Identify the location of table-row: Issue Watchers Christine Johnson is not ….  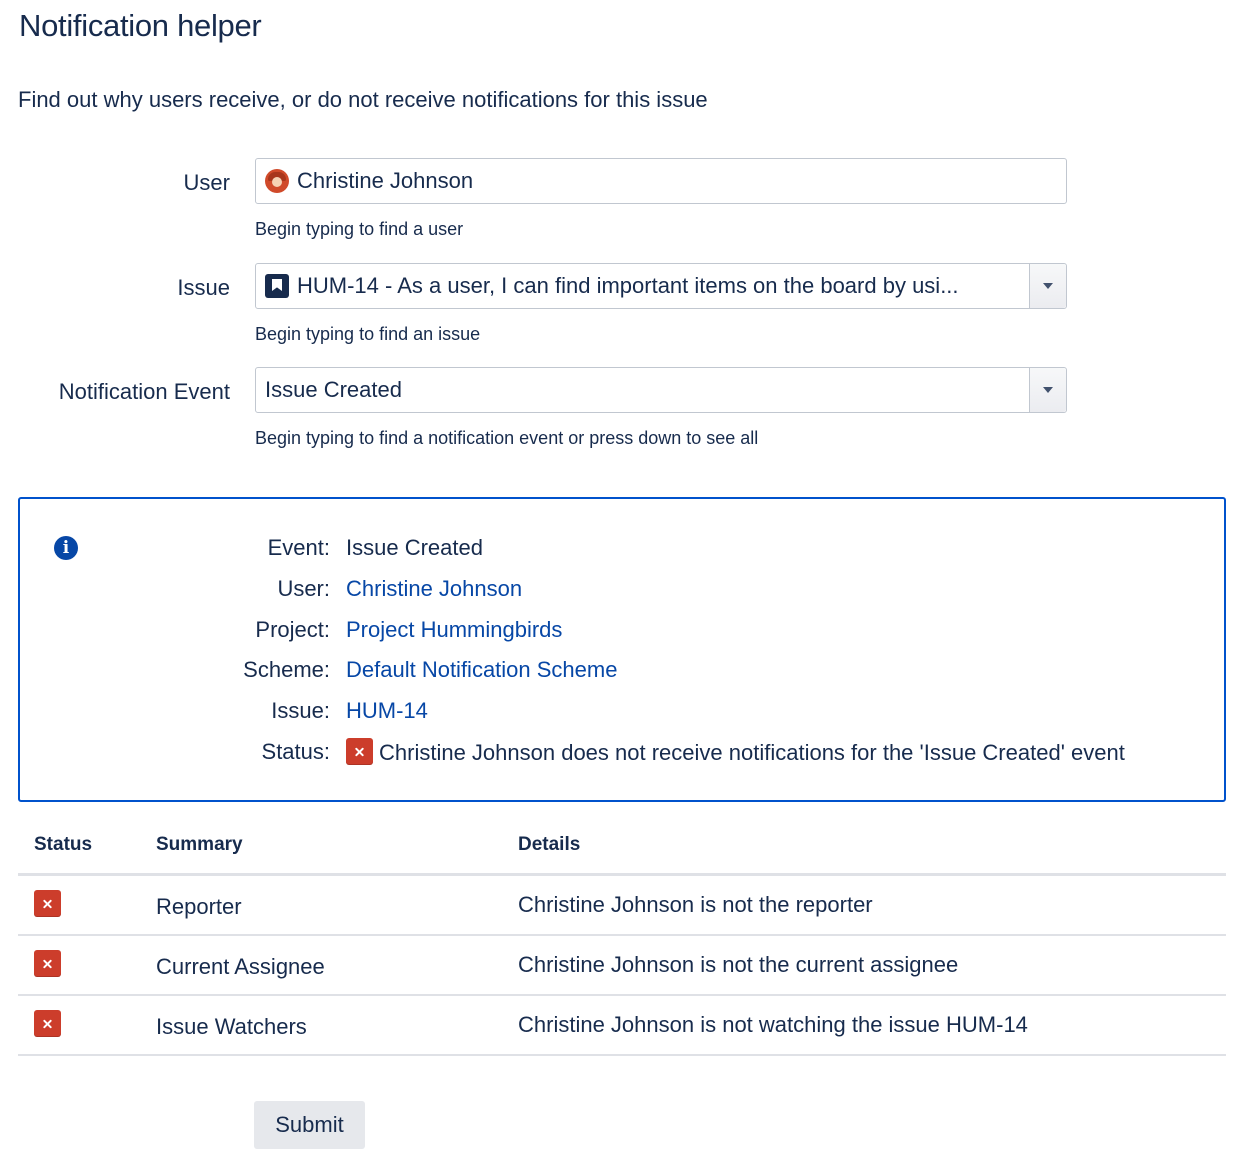
(622, 1026).